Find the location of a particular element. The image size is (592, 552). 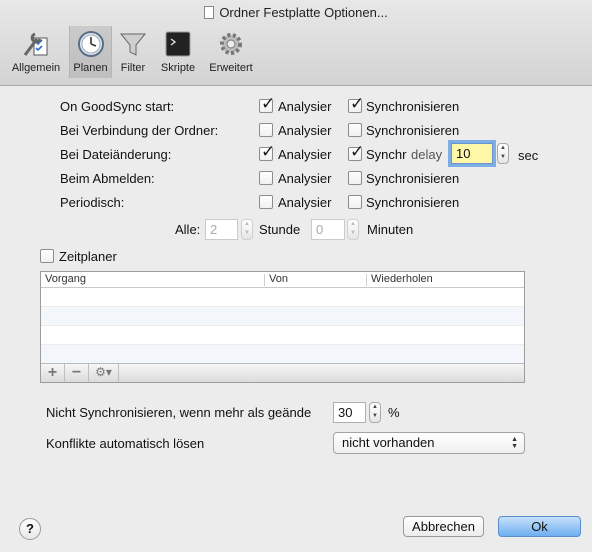

terminal-icon is located at coordinates (178, 44).